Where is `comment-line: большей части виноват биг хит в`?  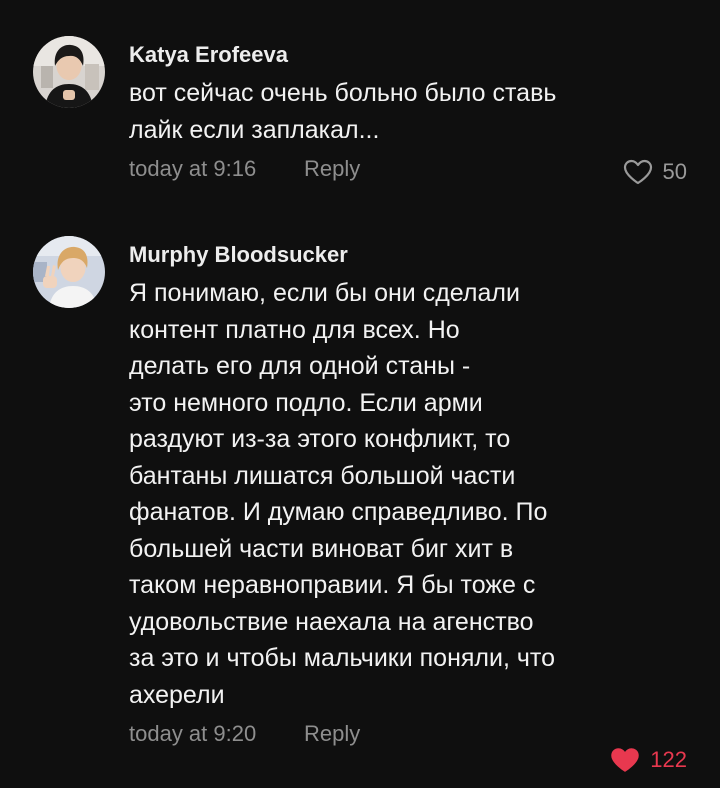
comment-line: большей части виноват биг хит в is located at coordinates (321, 548).